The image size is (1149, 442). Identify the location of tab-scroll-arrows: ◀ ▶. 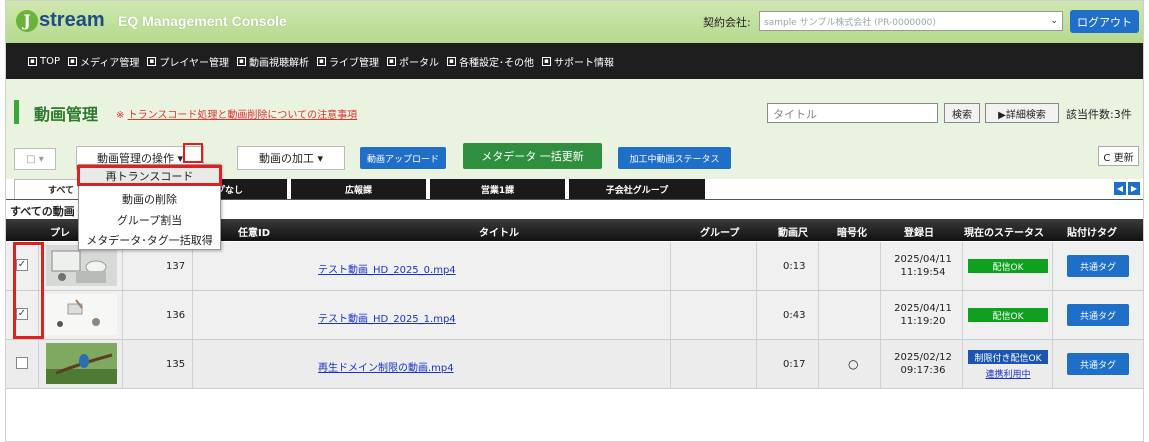
(1126, 188).